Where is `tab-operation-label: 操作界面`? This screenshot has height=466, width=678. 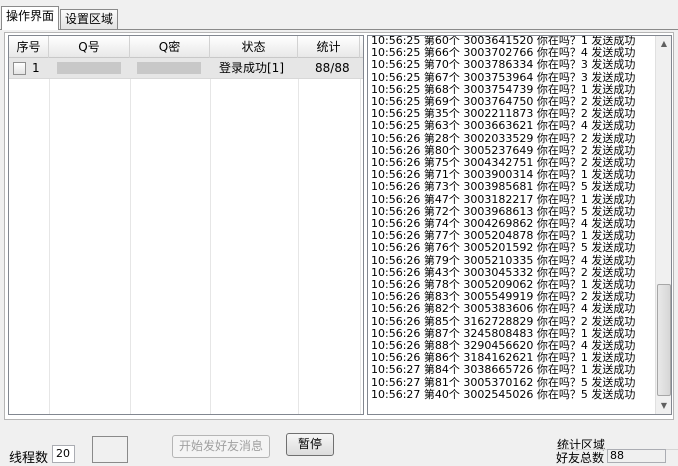
tab-operation-label: 操作界面 is located at coordinates (30, 16).